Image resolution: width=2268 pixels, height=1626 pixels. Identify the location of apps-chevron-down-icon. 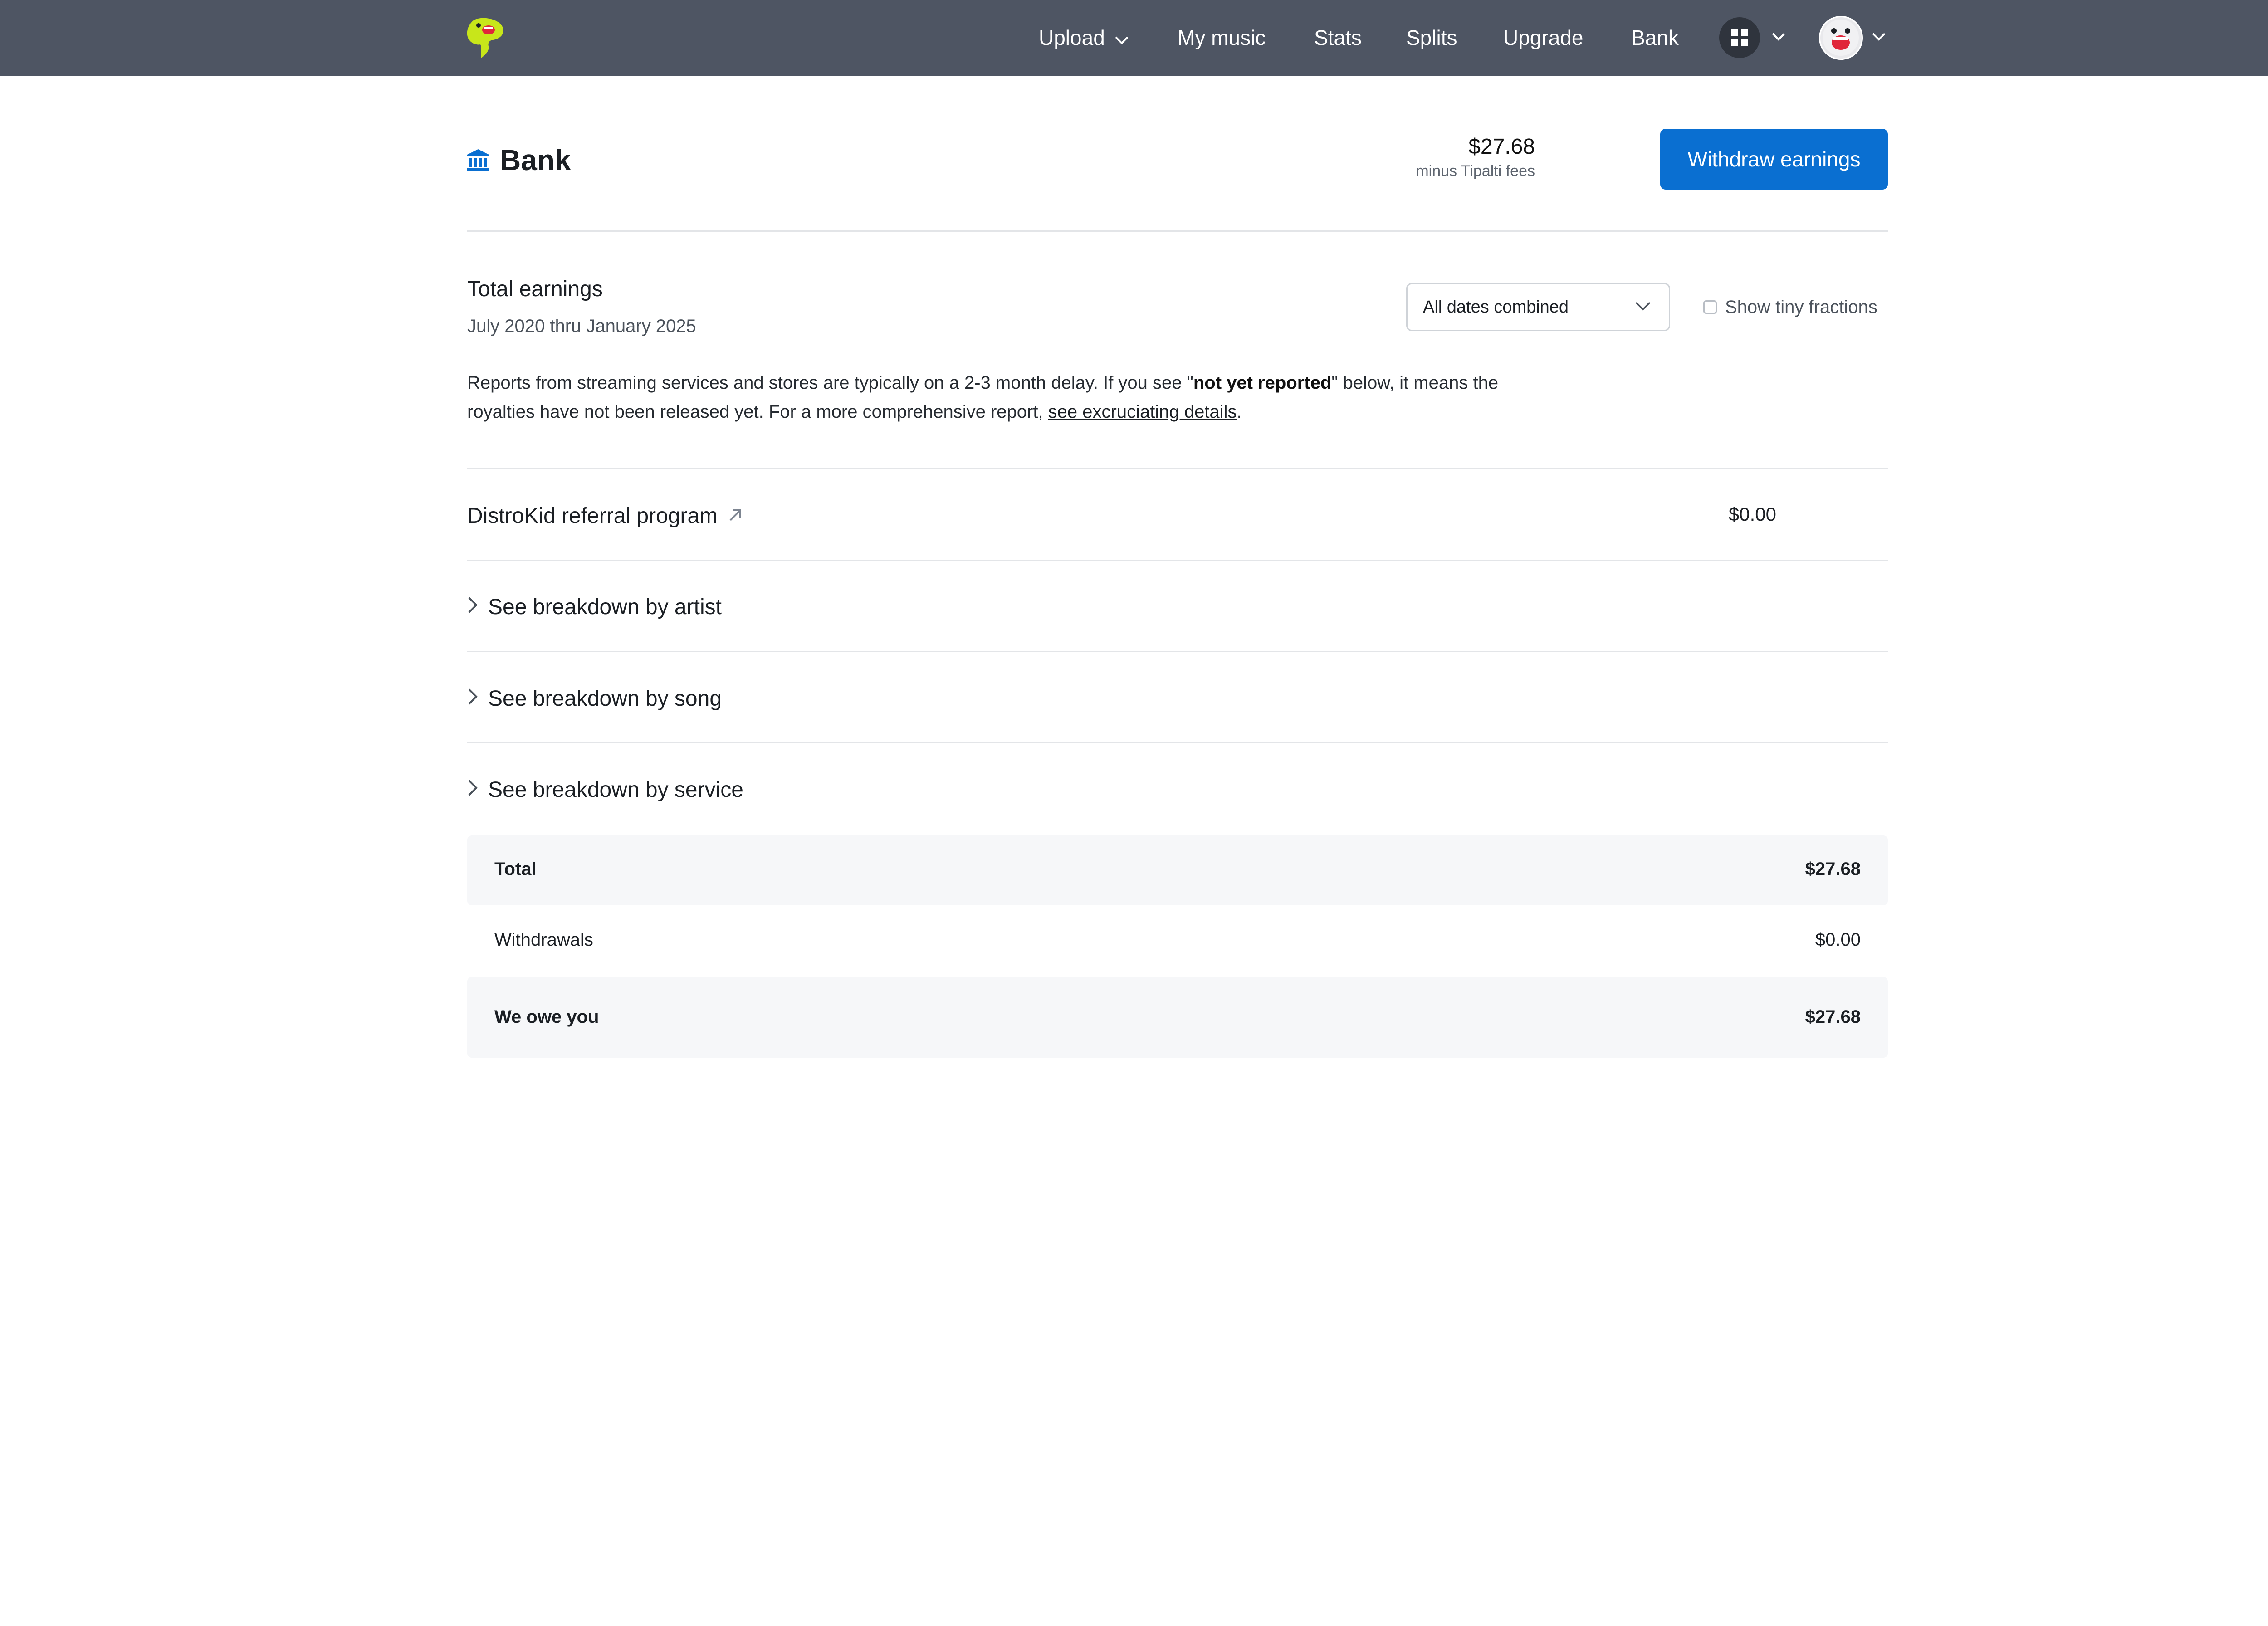
(1779, 38).